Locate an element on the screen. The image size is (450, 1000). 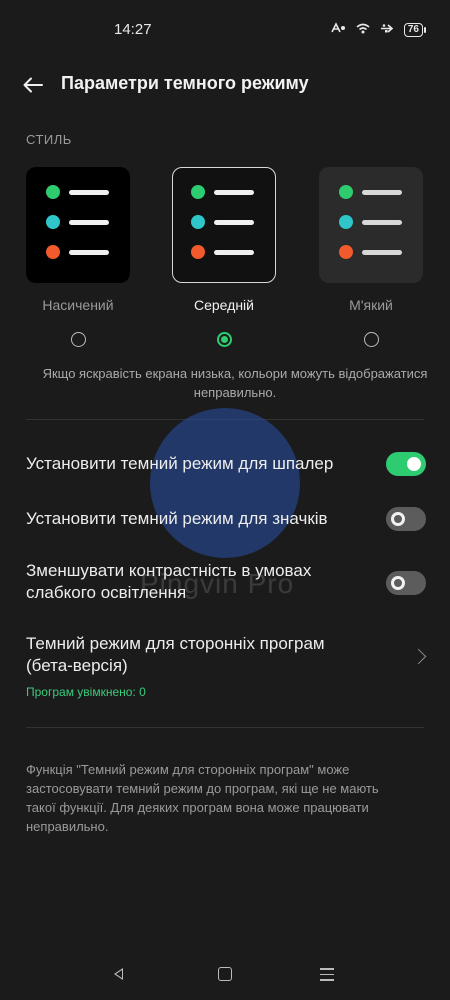
setting-wallpaper-dark-mode: Установити темний режим для шпалер is located at coordinates (226, 464).